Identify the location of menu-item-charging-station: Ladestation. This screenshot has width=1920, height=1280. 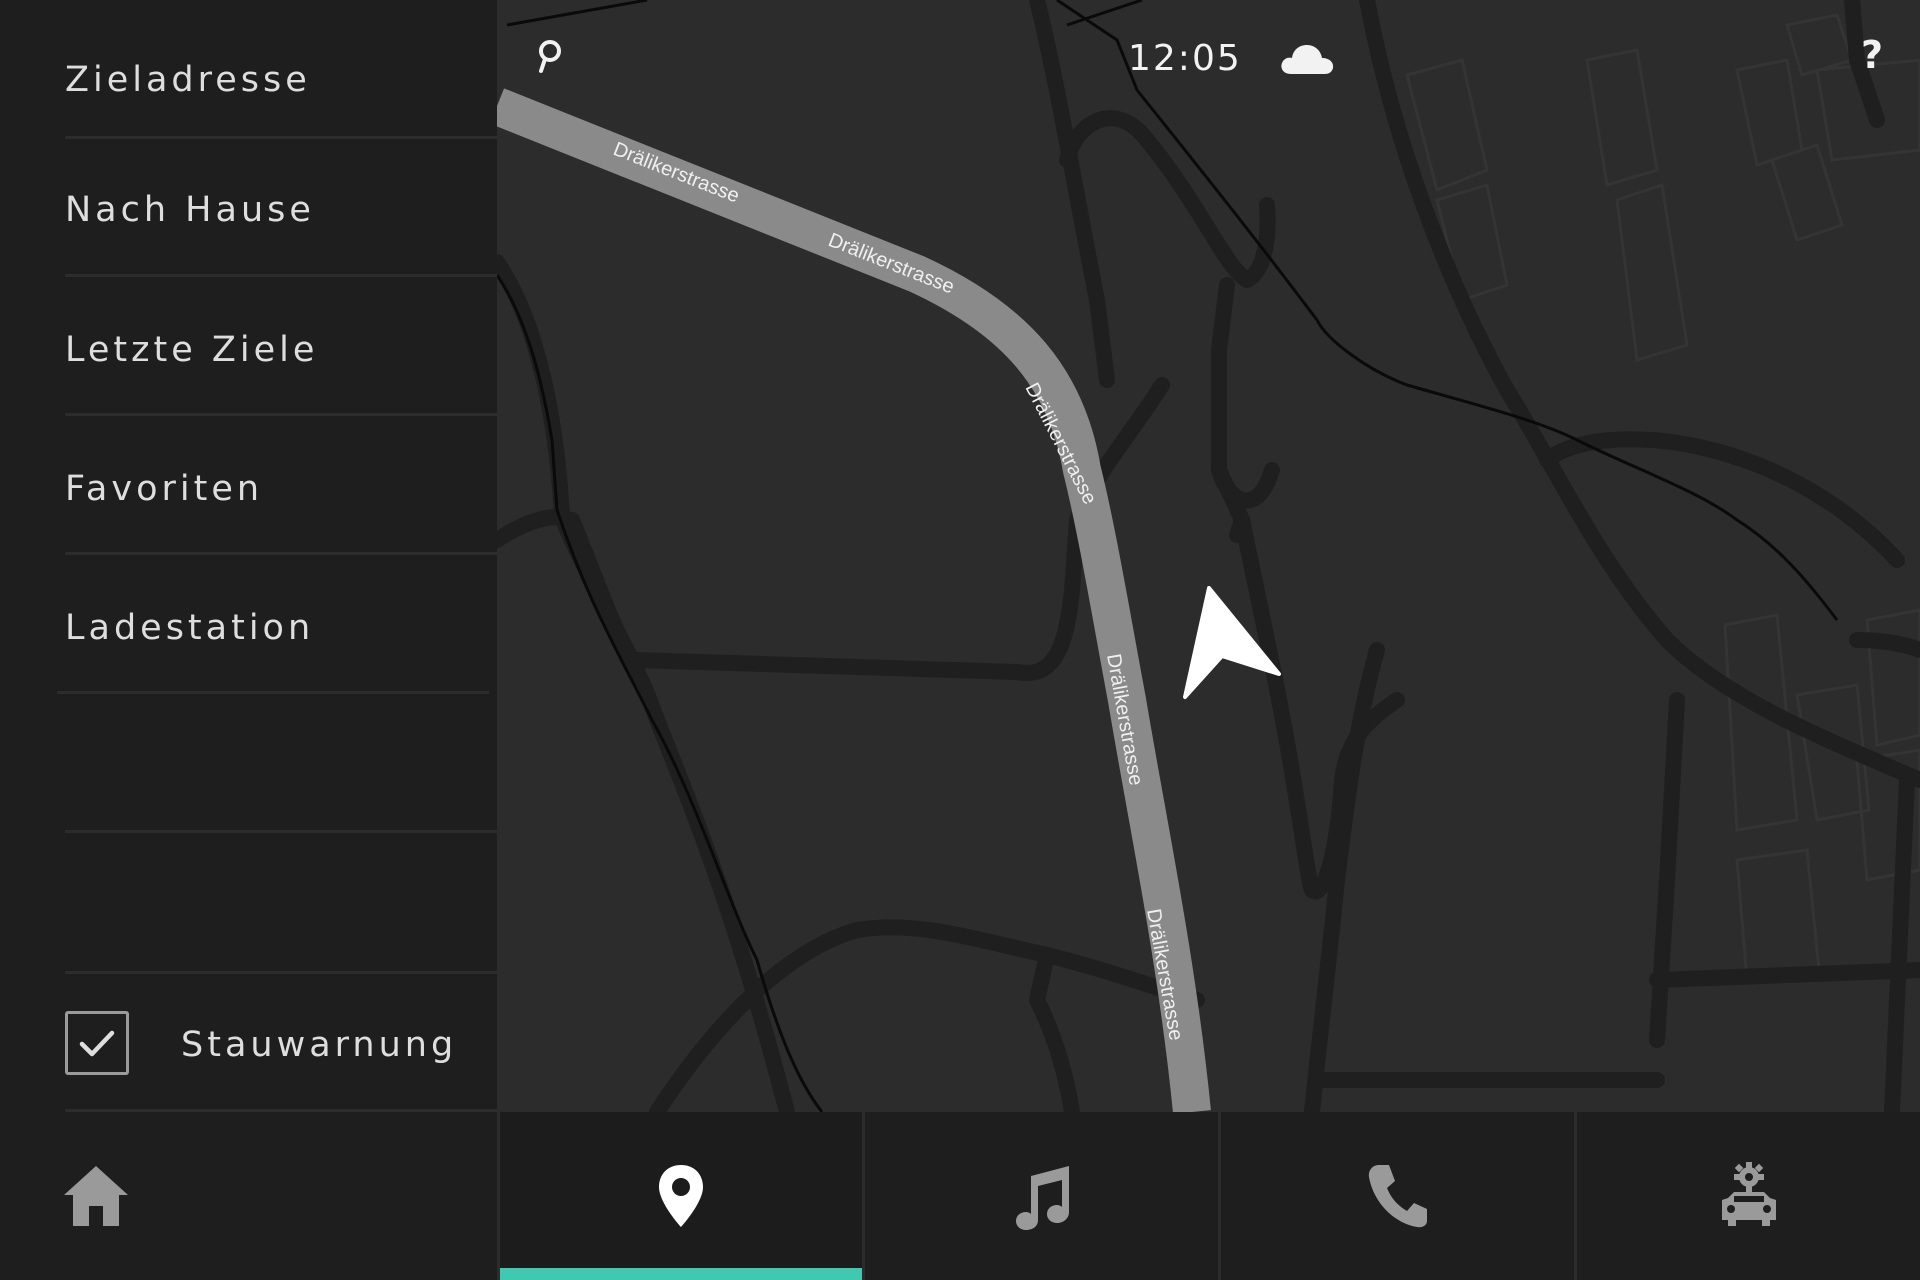
(189, 628).